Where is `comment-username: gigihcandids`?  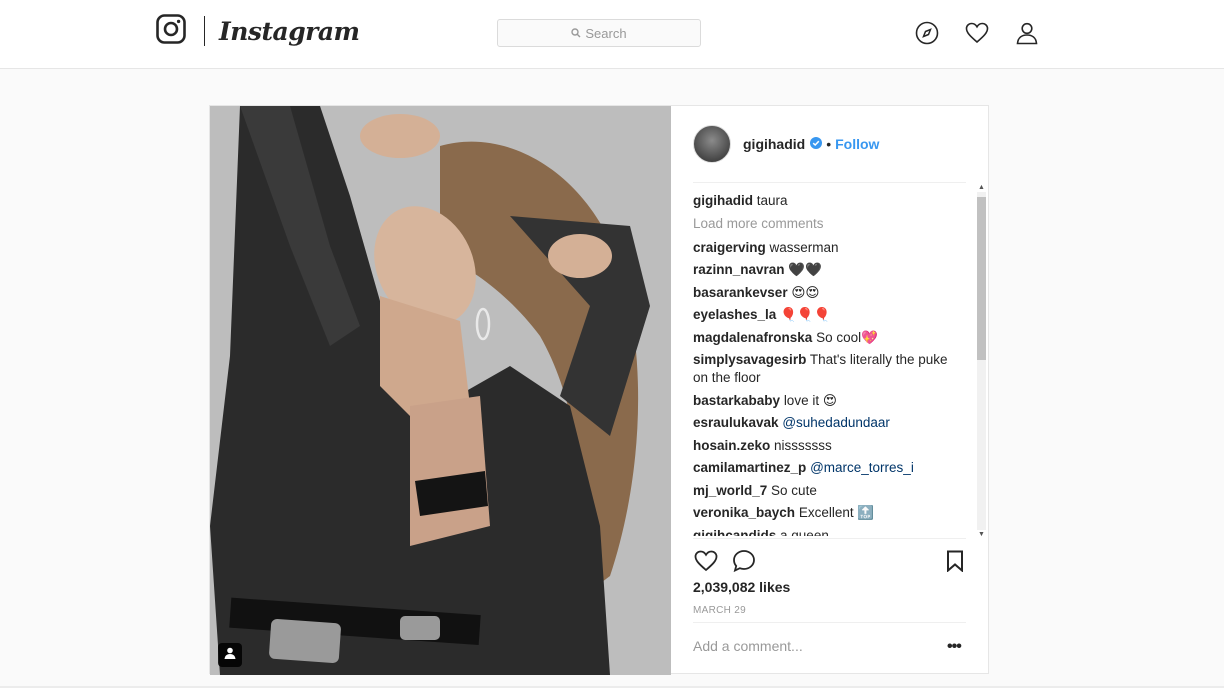
comment-username: gigihcandids is located at coordinates (734, 532).